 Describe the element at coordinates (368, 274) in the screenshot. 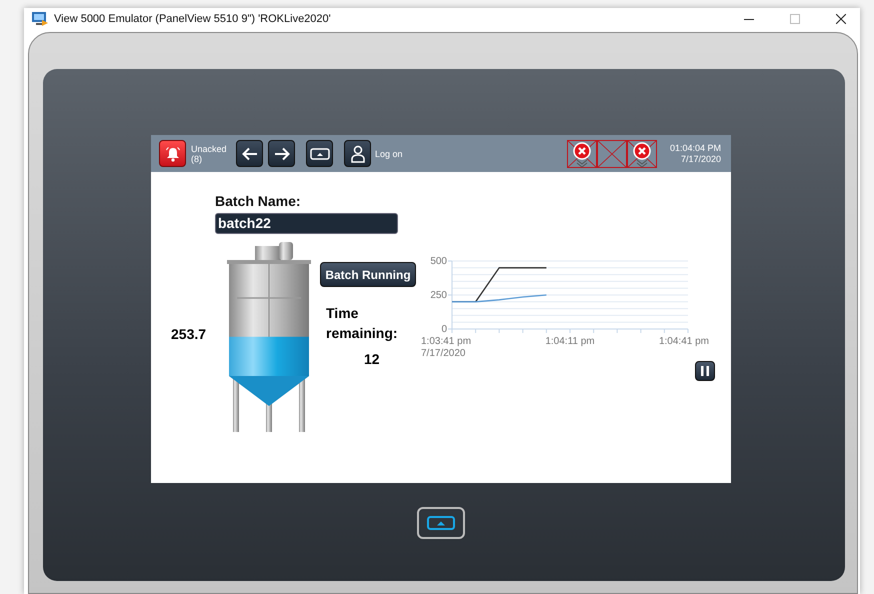

I see `batch-running-button: Batch Running` at that location.